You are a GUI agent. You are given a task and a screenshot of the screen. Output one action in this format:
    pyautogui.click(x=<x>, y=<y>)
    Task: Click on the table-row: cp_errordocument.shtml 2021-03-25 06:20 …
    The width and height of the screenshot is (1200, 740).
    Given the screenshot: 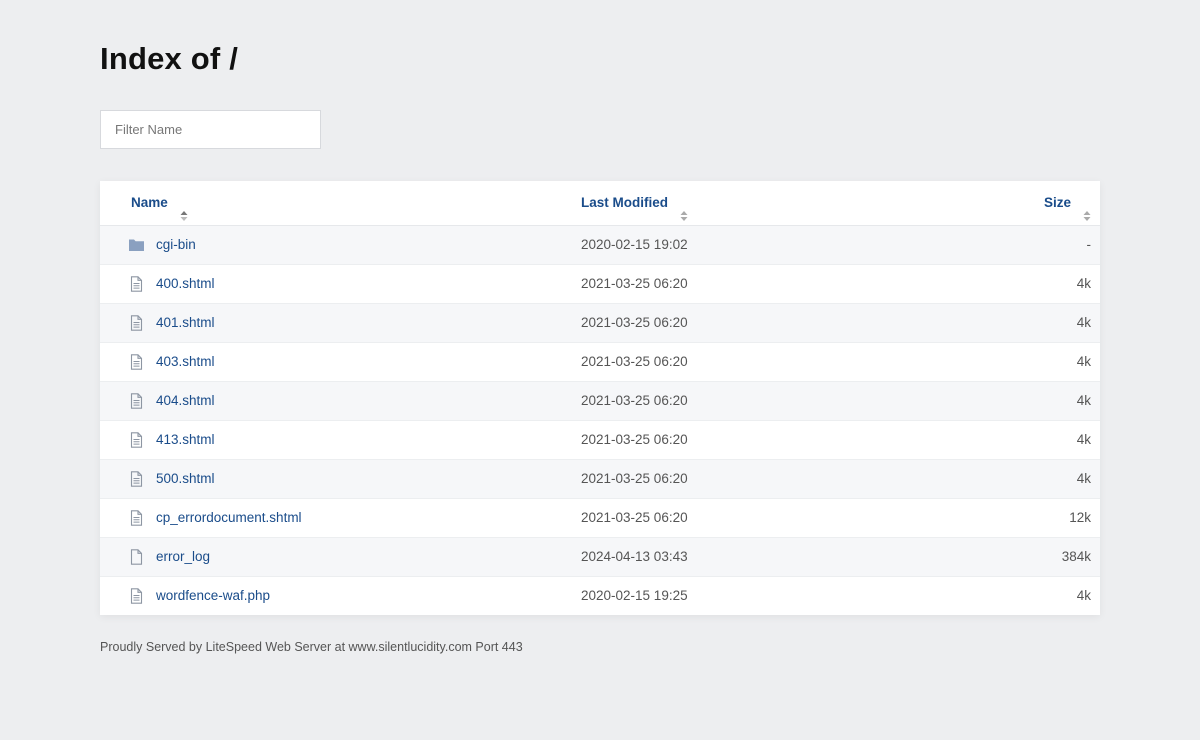 What is the action you would take?
    pyautogui.click(x=600, y=518)
    